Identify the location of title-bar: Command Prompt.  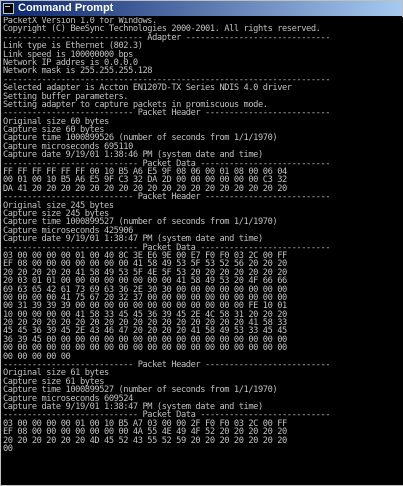
(201, 8).